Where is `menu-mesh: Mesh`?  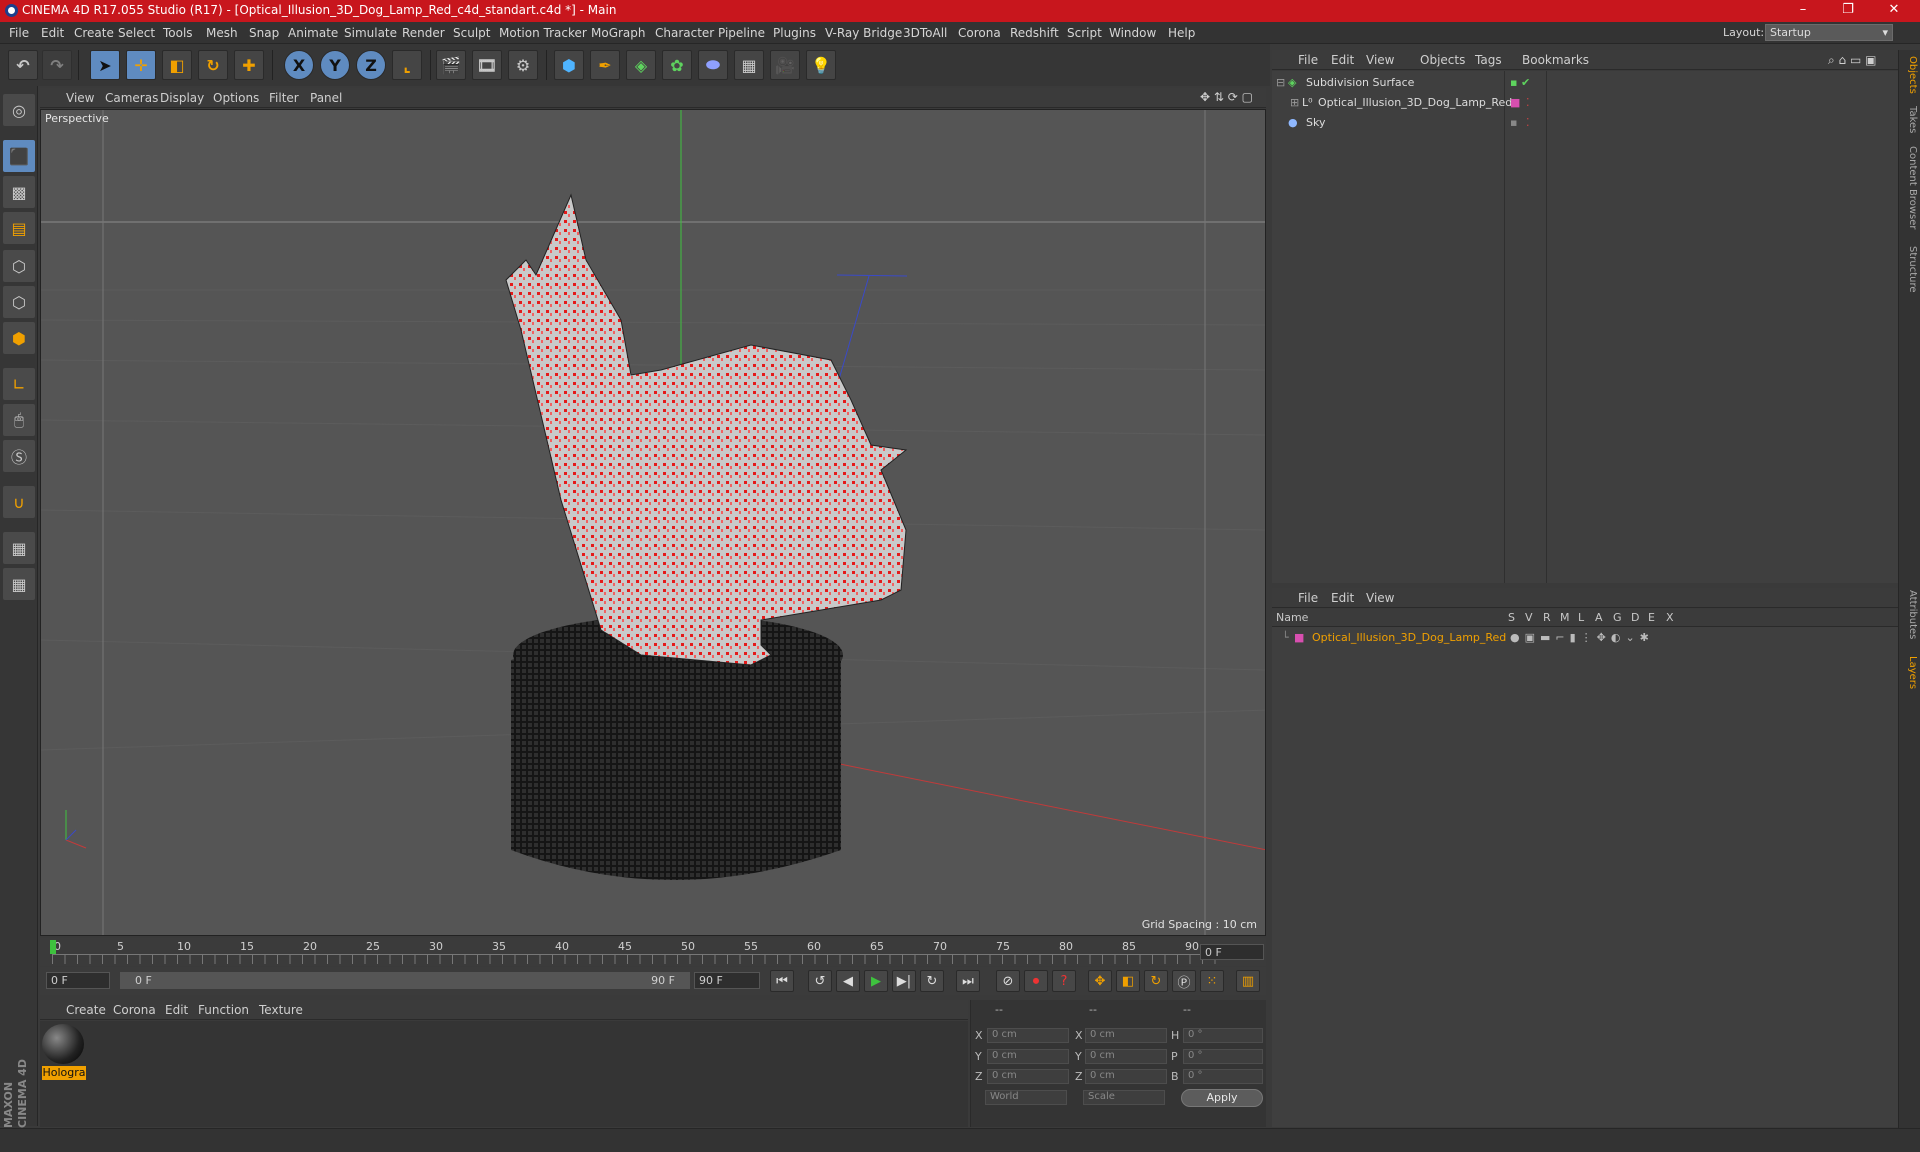 menu-mesh: Mesh is located at coordinates (222, 33).